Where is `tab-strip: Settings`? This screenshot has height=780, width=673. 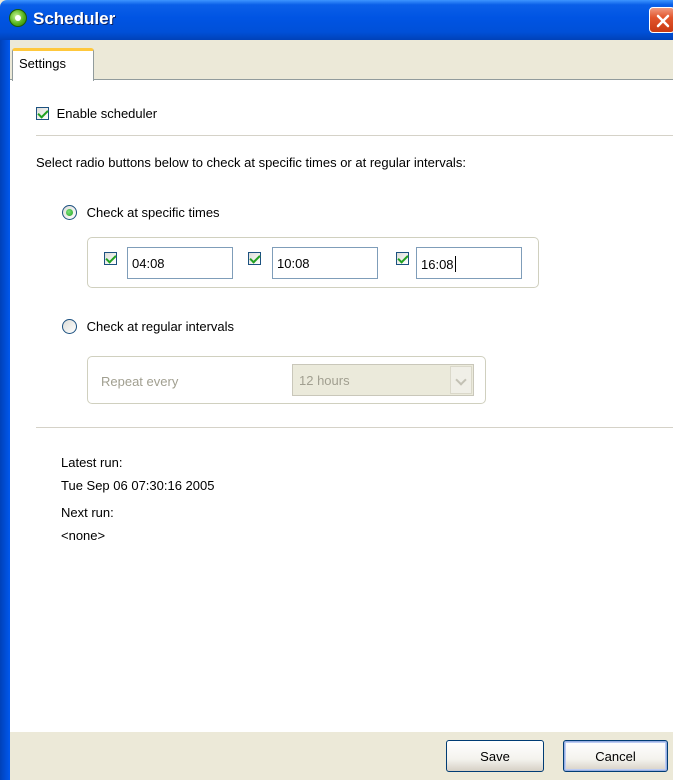 tab-strip: Settings is located at coordinates (341, 60).